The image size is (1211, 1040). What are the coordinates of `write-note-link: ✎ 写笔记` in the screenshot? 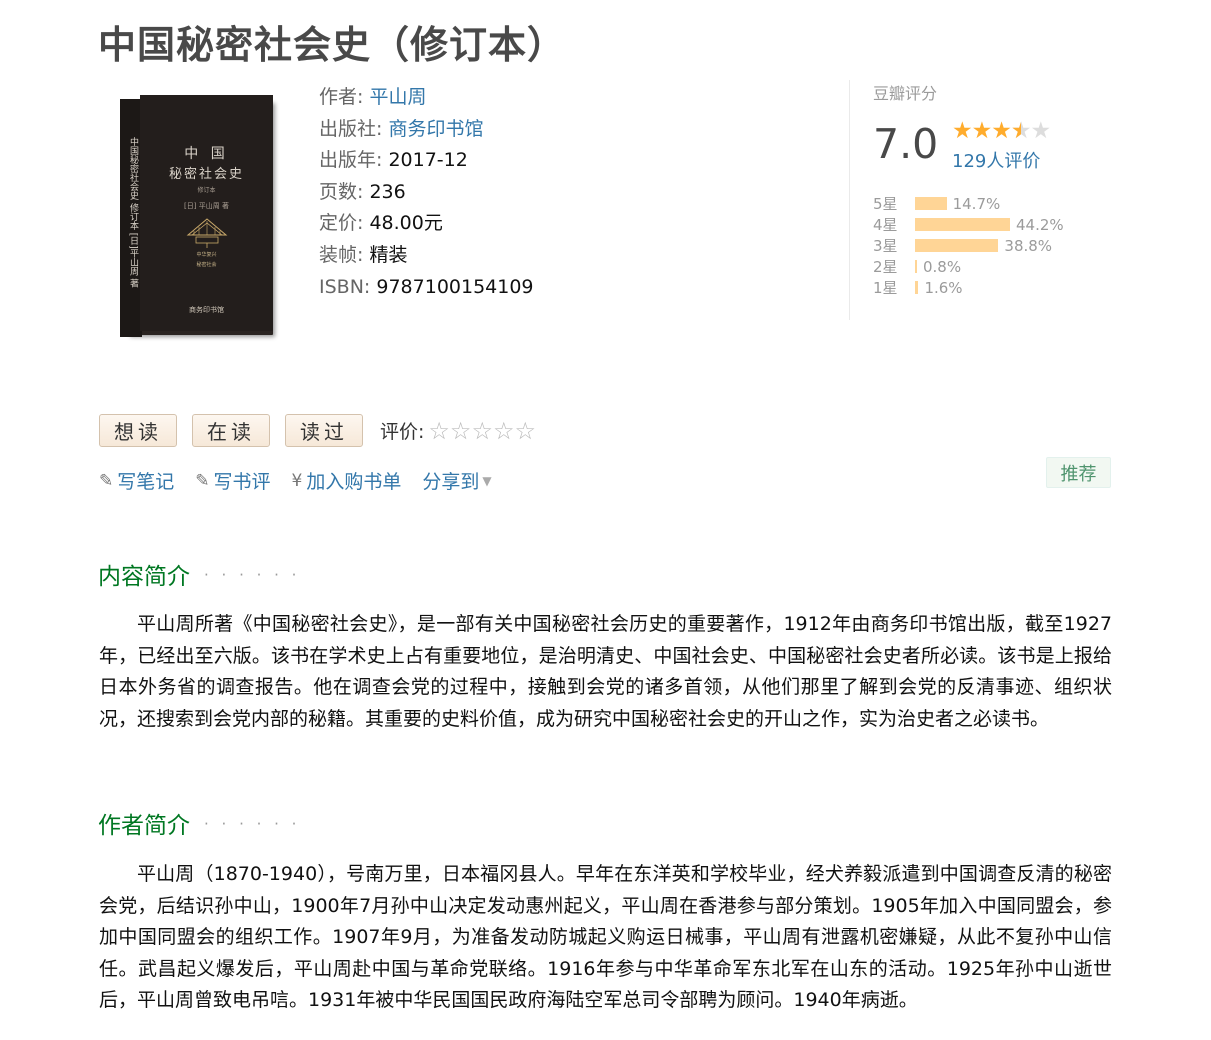 It's located at (136, 480).